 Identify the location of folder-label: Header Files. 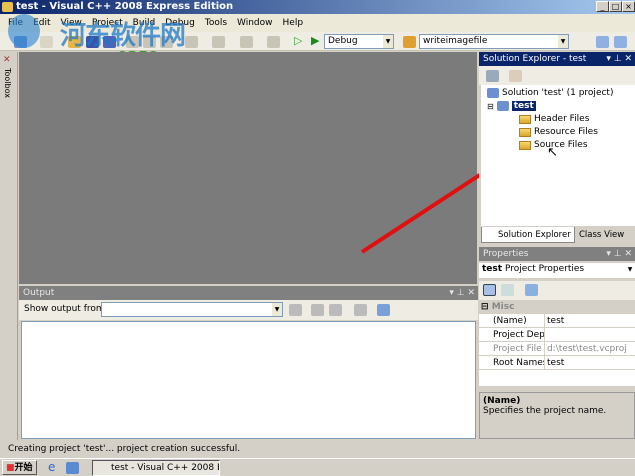
(562, 119).